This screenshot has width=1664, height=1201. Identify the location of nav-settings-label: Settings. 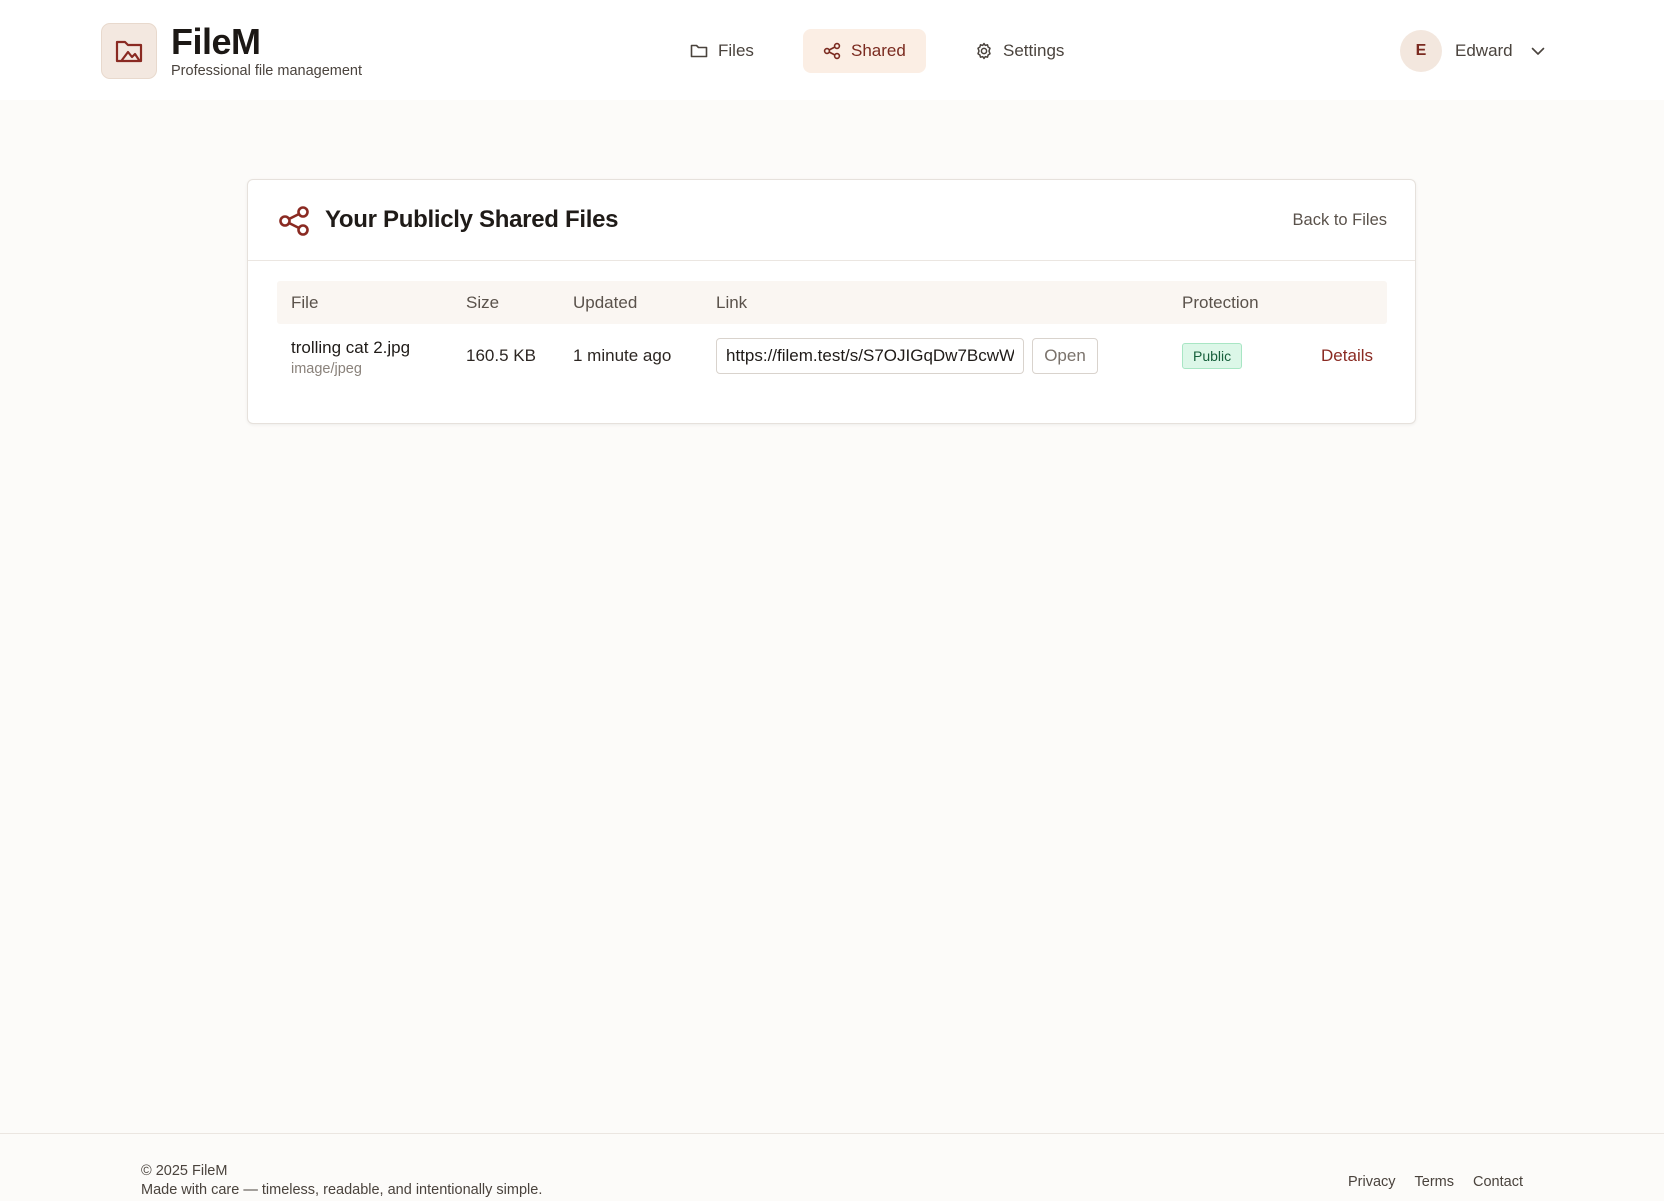
(1034, 50).